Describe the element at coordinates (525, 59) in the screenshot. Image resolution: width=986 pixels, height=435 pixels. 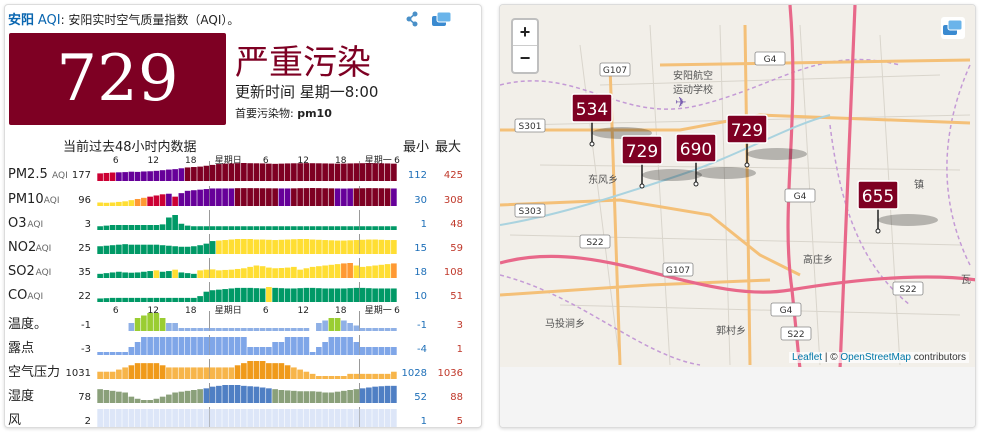
I see `zoom-out-button: −` at that location.